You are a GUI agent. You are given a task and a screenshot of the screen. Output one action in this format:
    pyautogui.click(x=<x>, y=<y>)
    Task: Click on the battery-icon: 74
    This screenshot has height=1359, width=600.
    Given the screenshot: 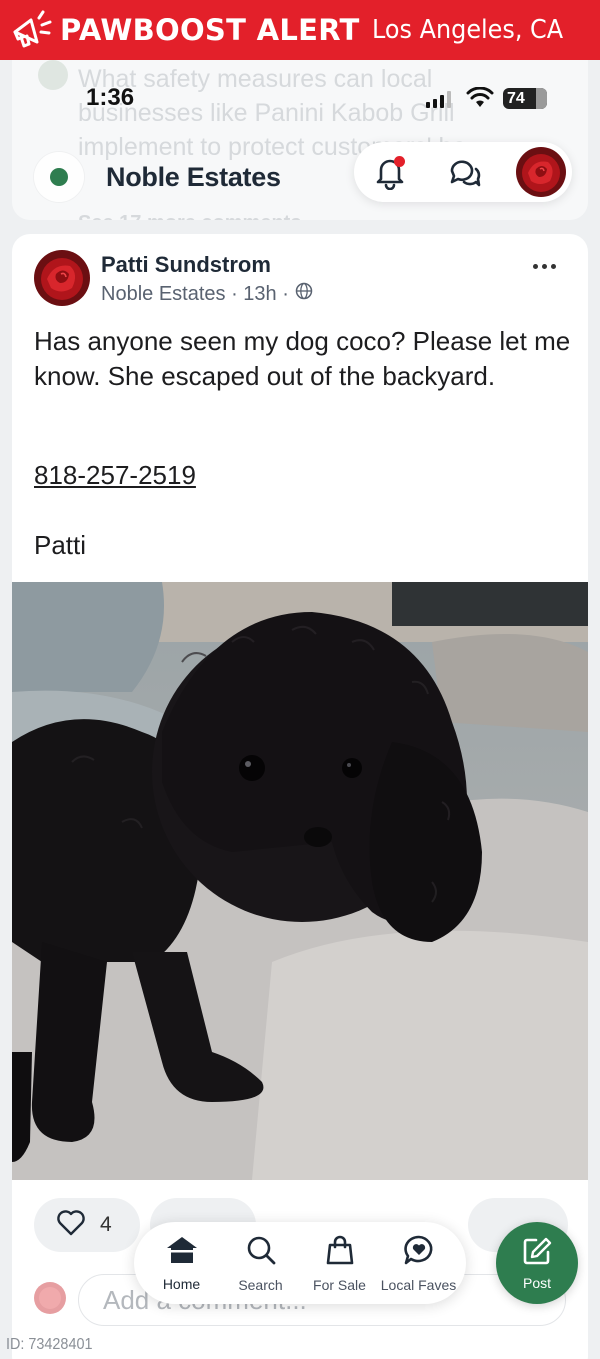 What is the action you would take?
    pyautogui.click(x=525, y=98)
    